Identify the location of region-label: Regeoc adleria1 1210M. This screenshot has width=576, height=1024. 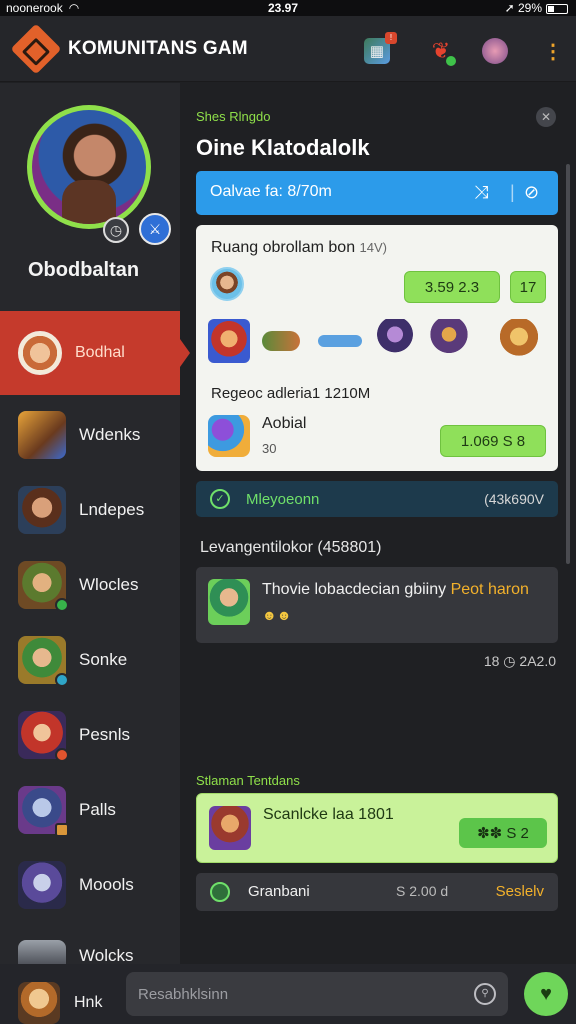
(291, 393).